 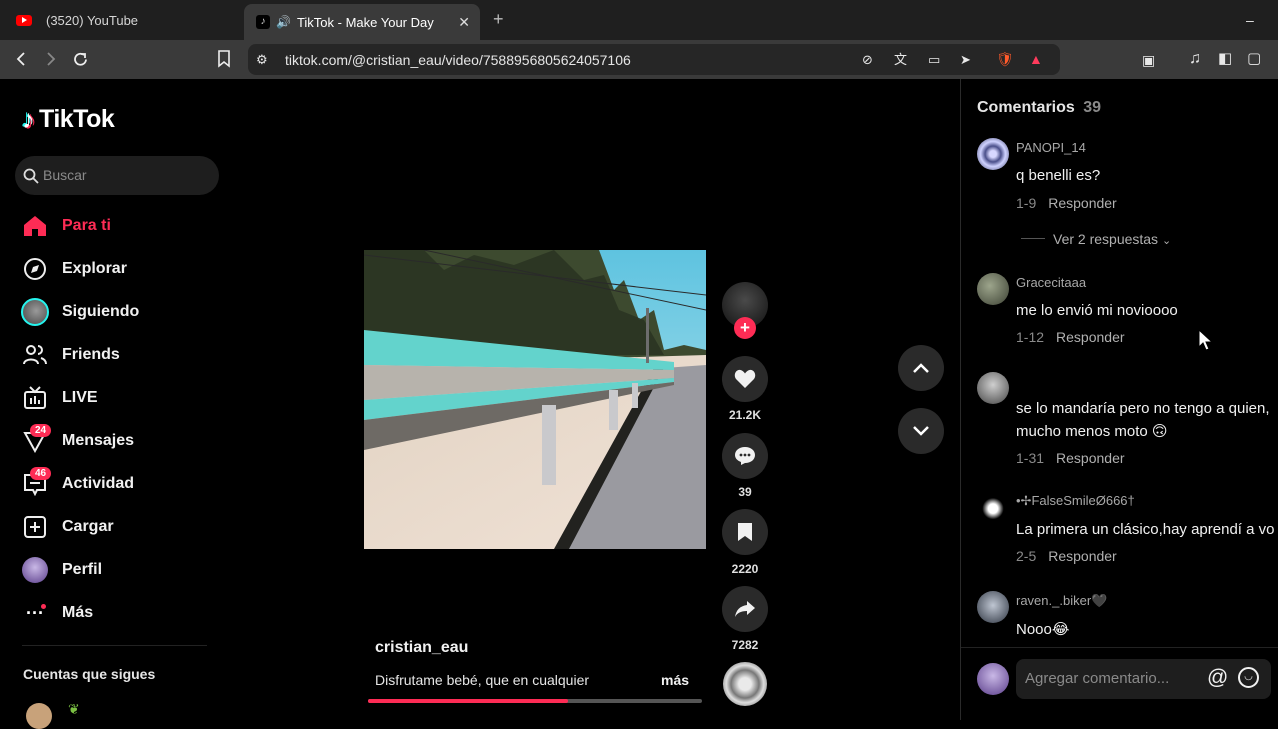 What do you see at coordinates (50, 59) in the screenshot?
I see `forward-icon` at bounding box center [50, 59].